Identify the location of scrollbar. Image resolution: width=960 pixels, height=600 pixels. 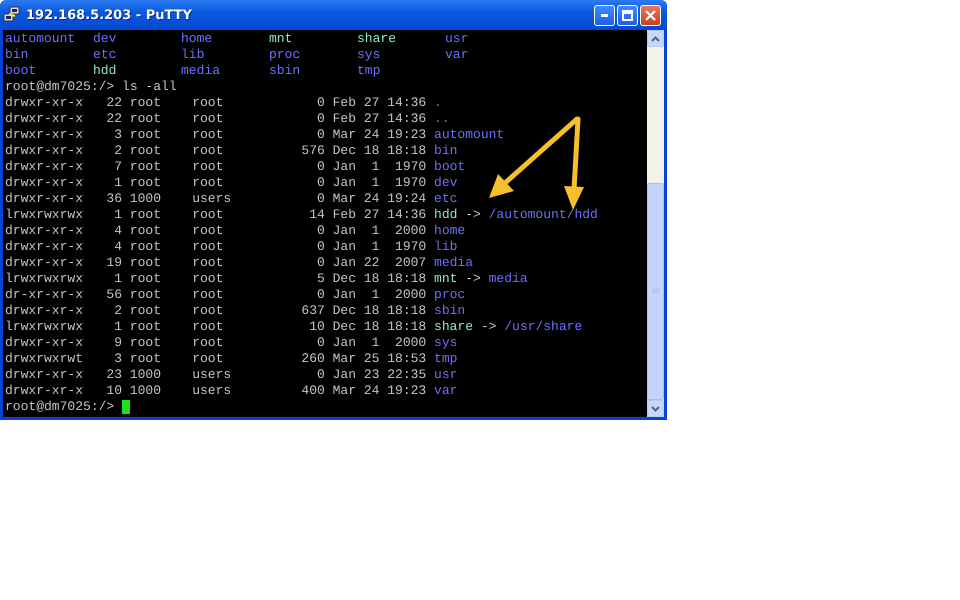
(655, 223).